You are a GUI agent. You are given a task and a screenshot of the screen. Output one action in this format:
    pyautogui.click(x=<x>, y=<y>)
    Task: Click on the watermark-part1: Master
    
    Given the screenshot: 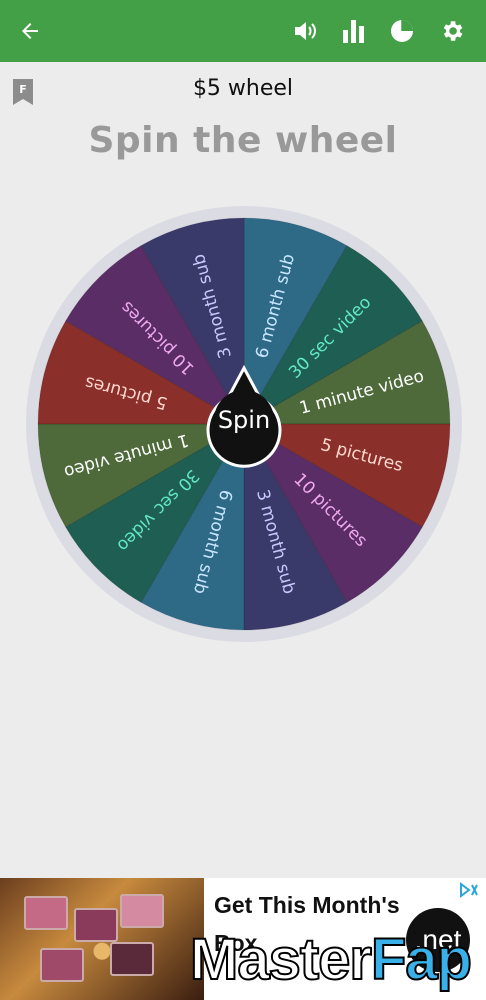 What is the action you would take?
    pyautogui.click(x=281, y=960)
    